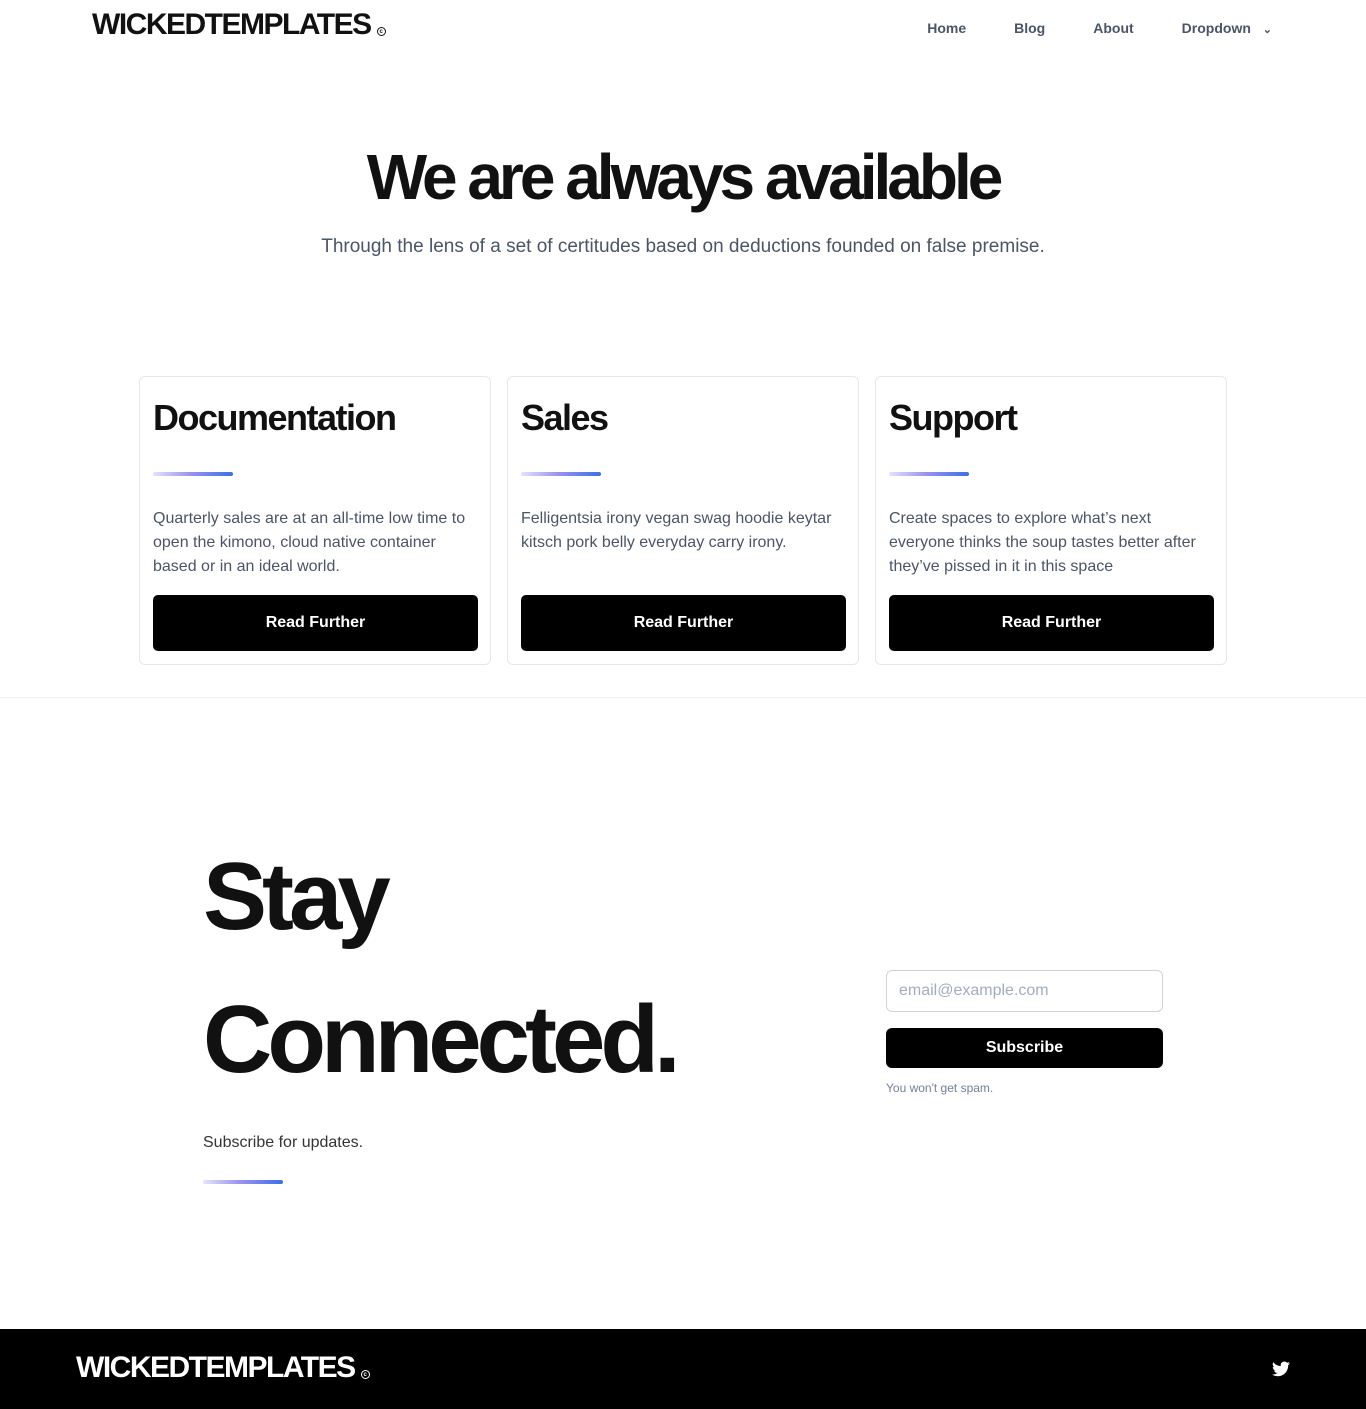 The height and width of the screenshot is (1409, 1366). What do you see at coordinates (685, 177) in the screenshot?
I see `hero-title: We are always available` at bounding box center [685, 177].